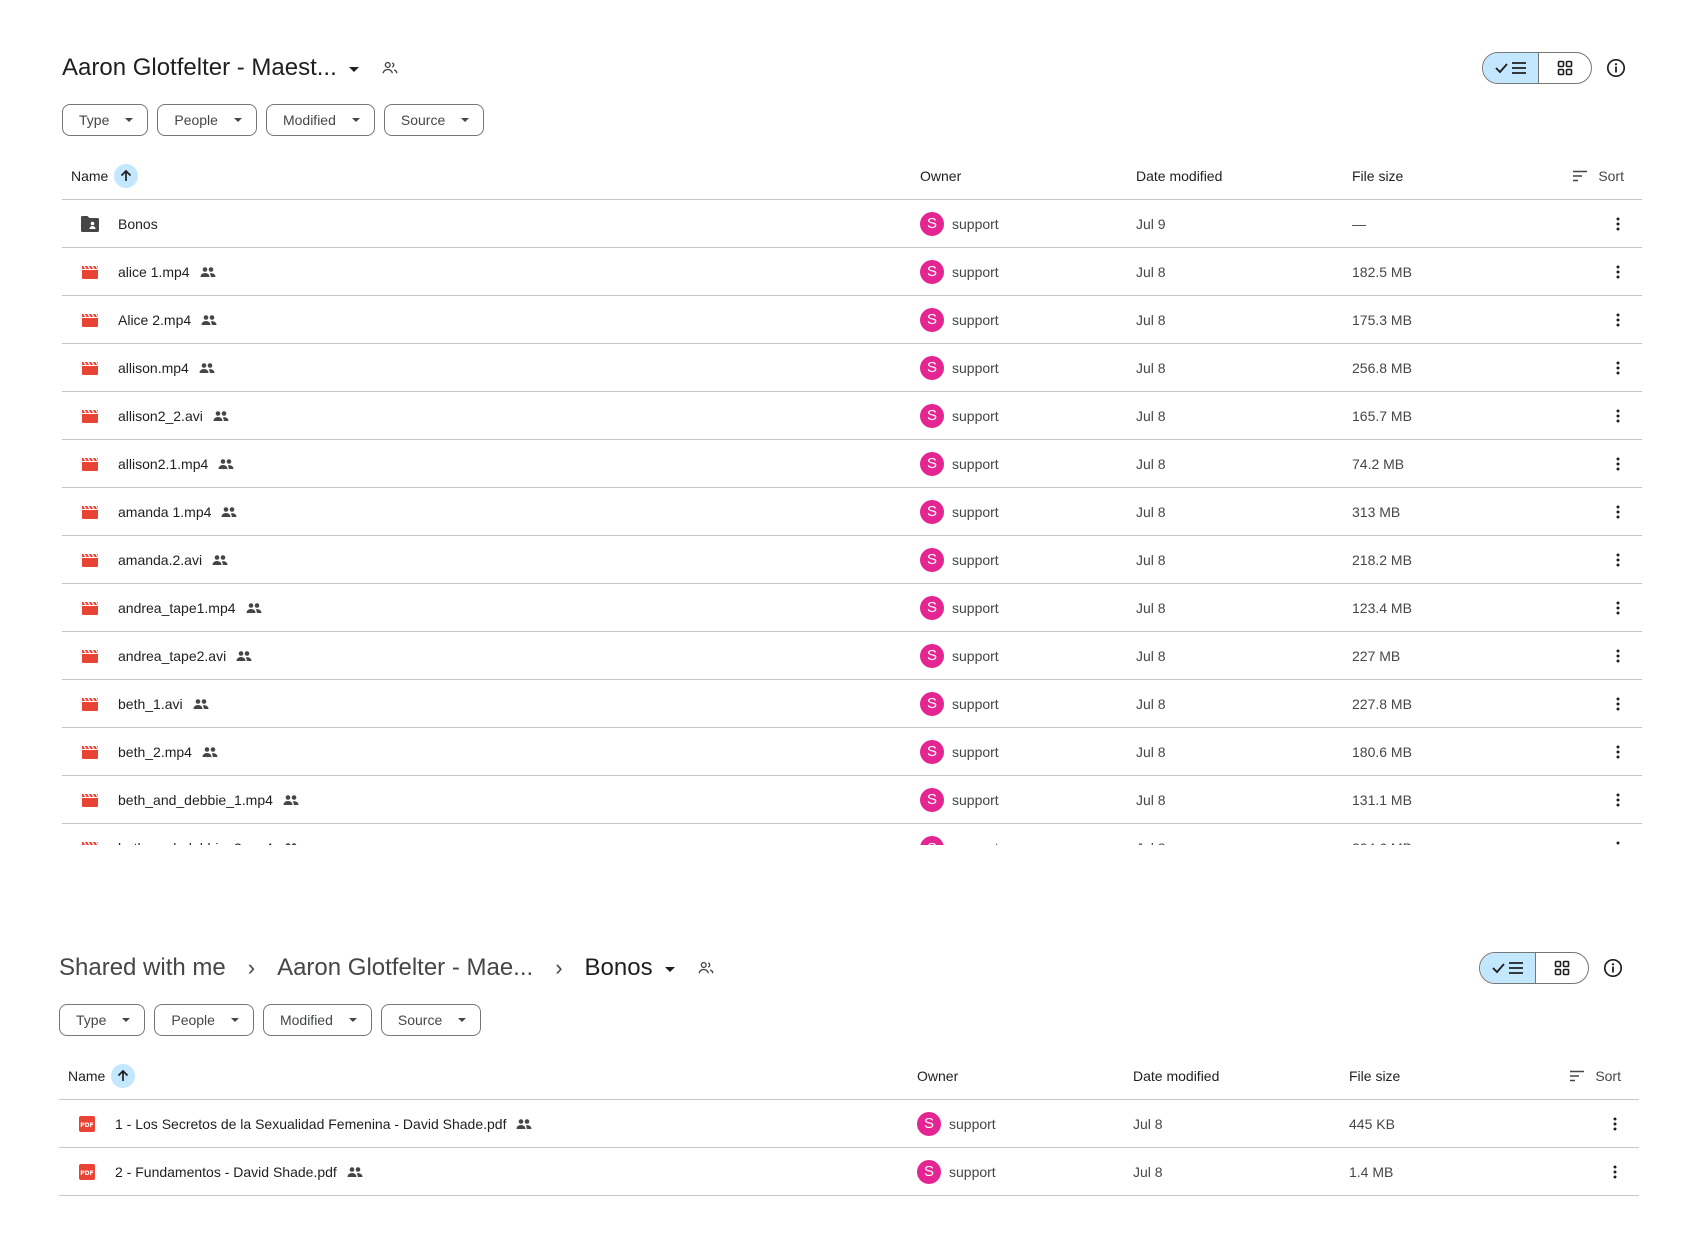  What do you see at coordinates (852, 704) in the screenshot?
I see `table-row: beth_1.avi Ssupport Jul 8 227.8 MB` at bounding box center [852, 704].